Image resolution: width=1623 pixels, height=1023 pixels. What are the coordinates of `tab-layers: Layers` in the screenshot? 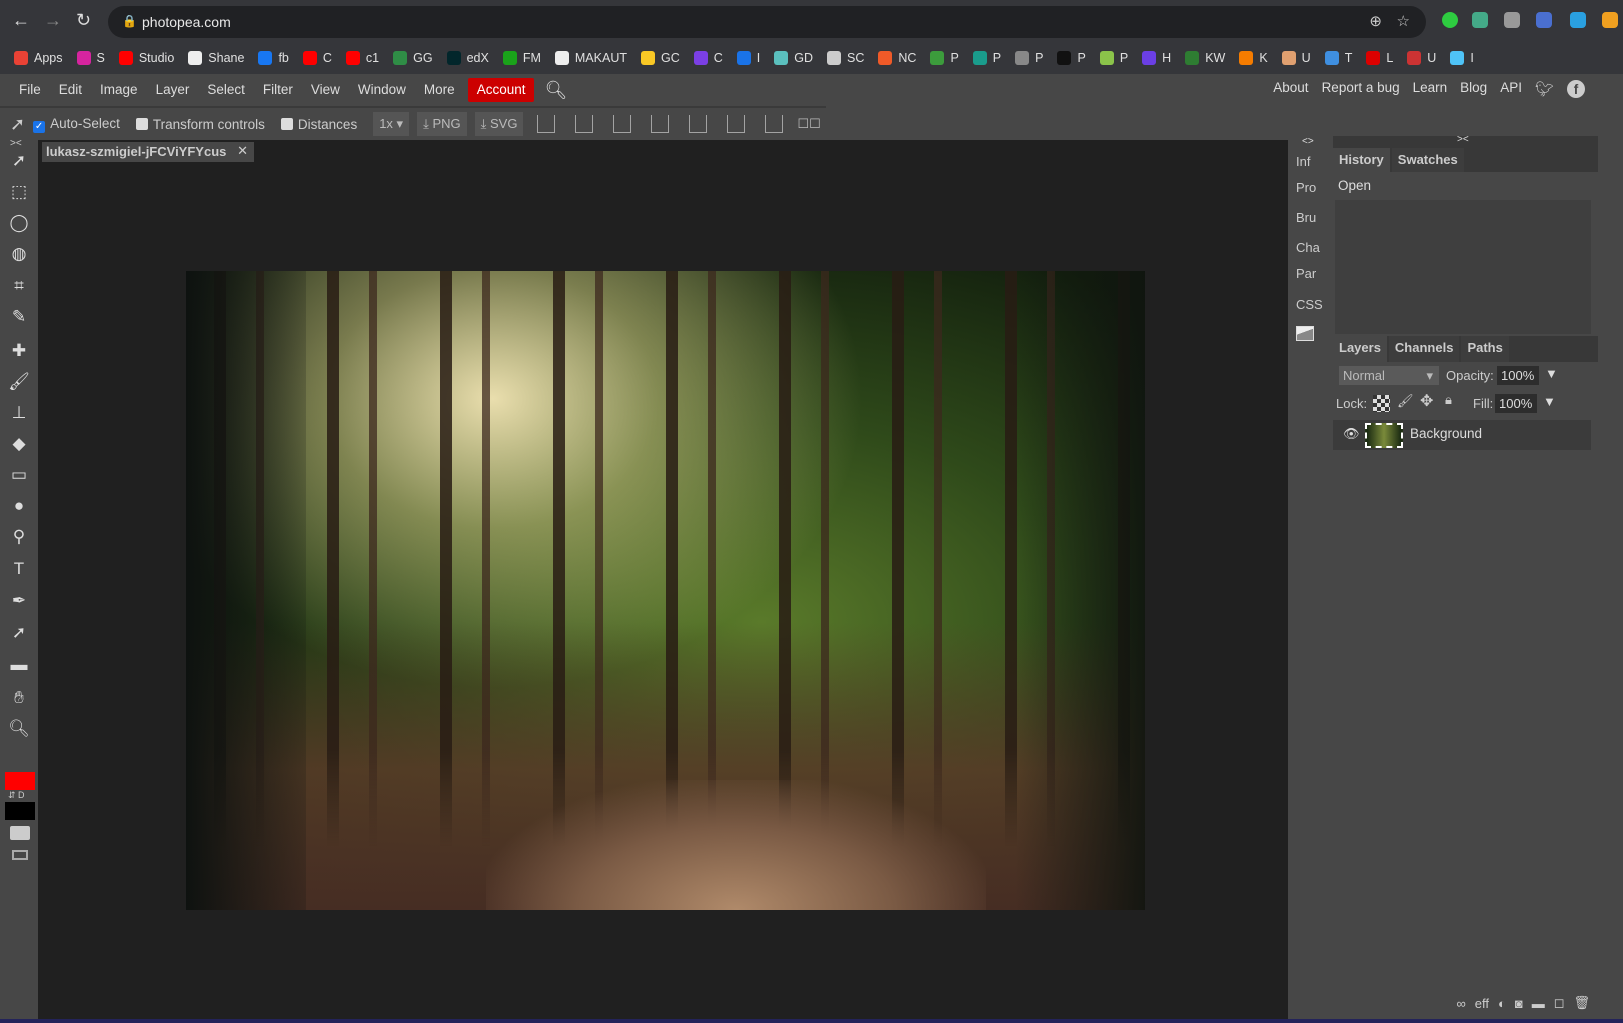 It's located at (1360, 349).